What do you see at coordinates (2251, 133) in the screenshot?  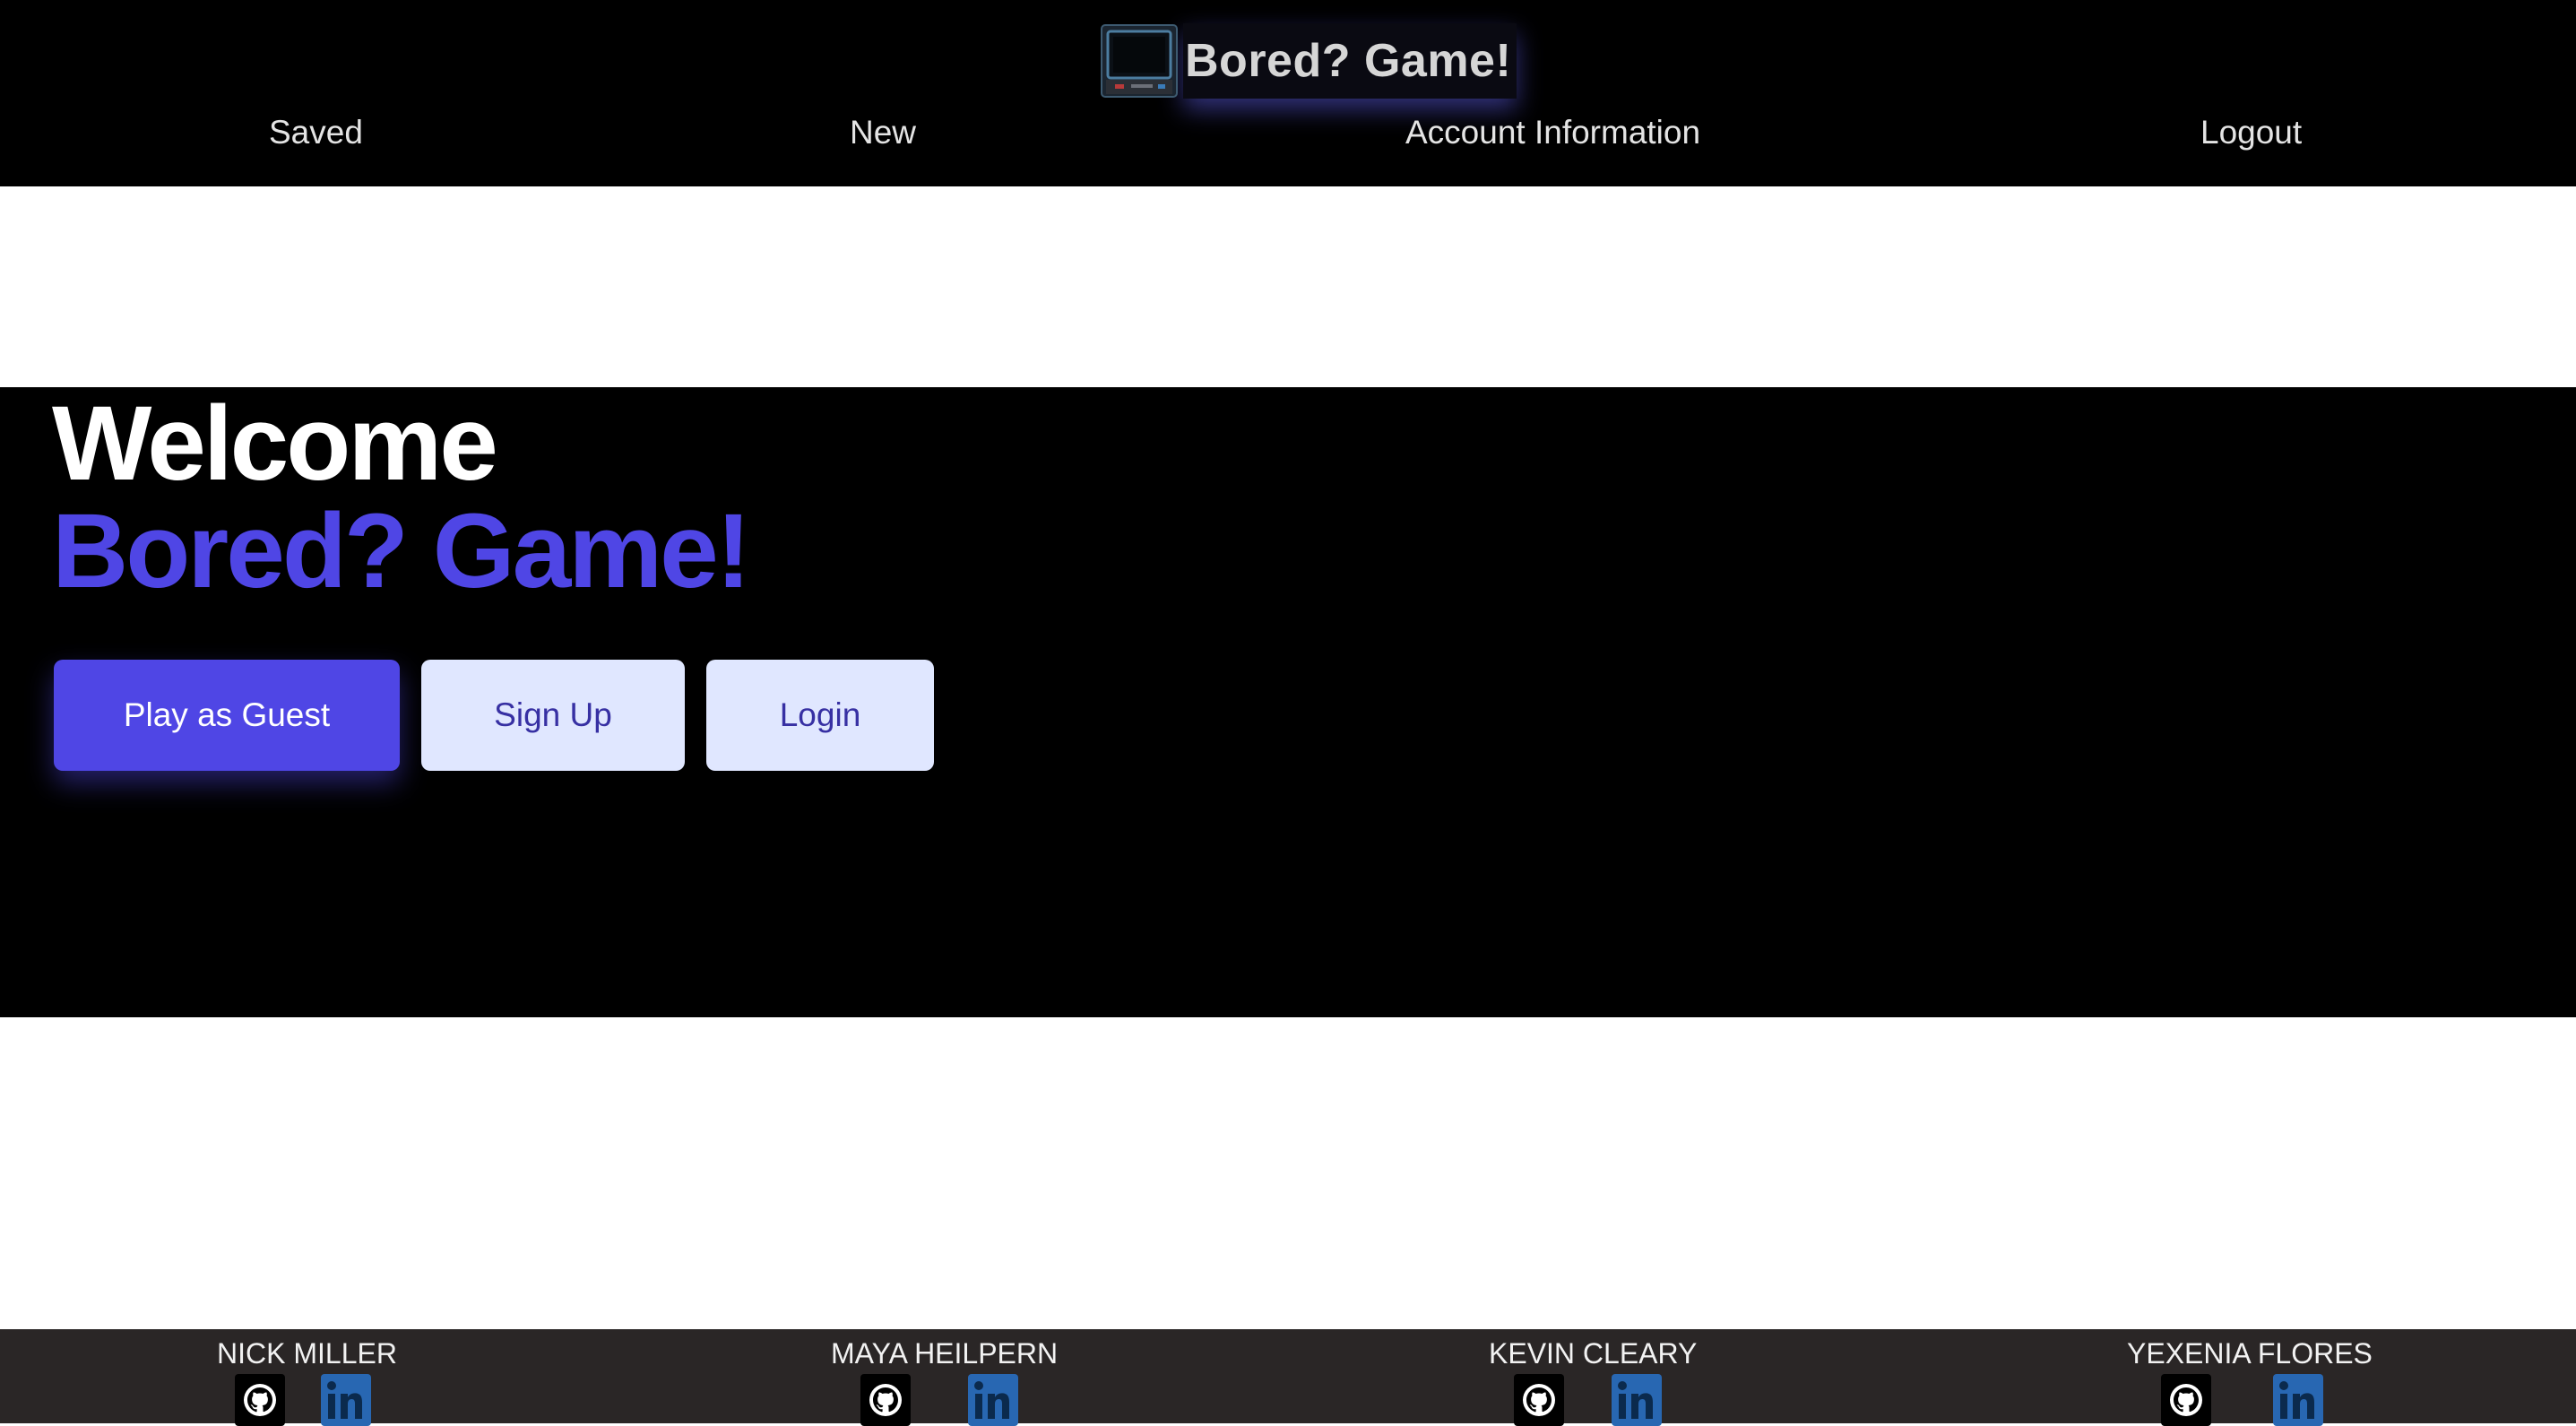 I see `nav-logout-link: Logout` at bounding box center [2251, 133].